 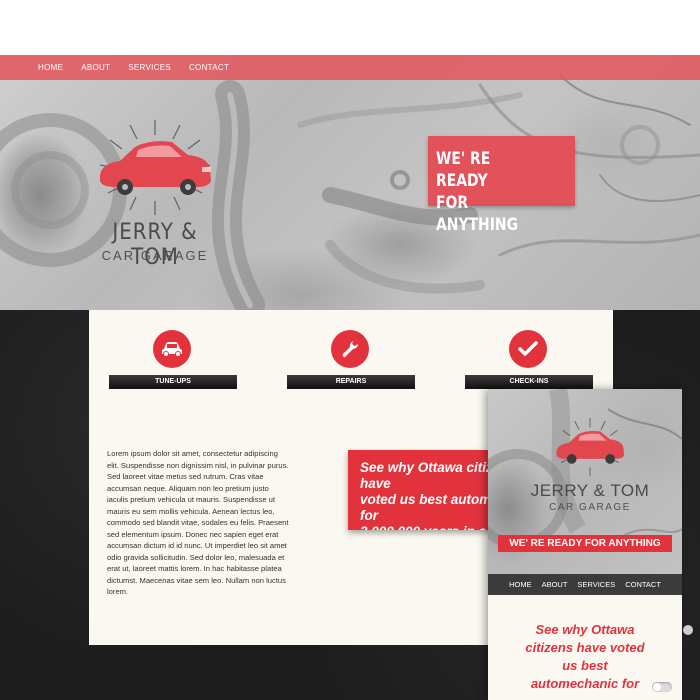 I want to click on service-check-ins: CHECK-INS, so click(x=529, y=360).